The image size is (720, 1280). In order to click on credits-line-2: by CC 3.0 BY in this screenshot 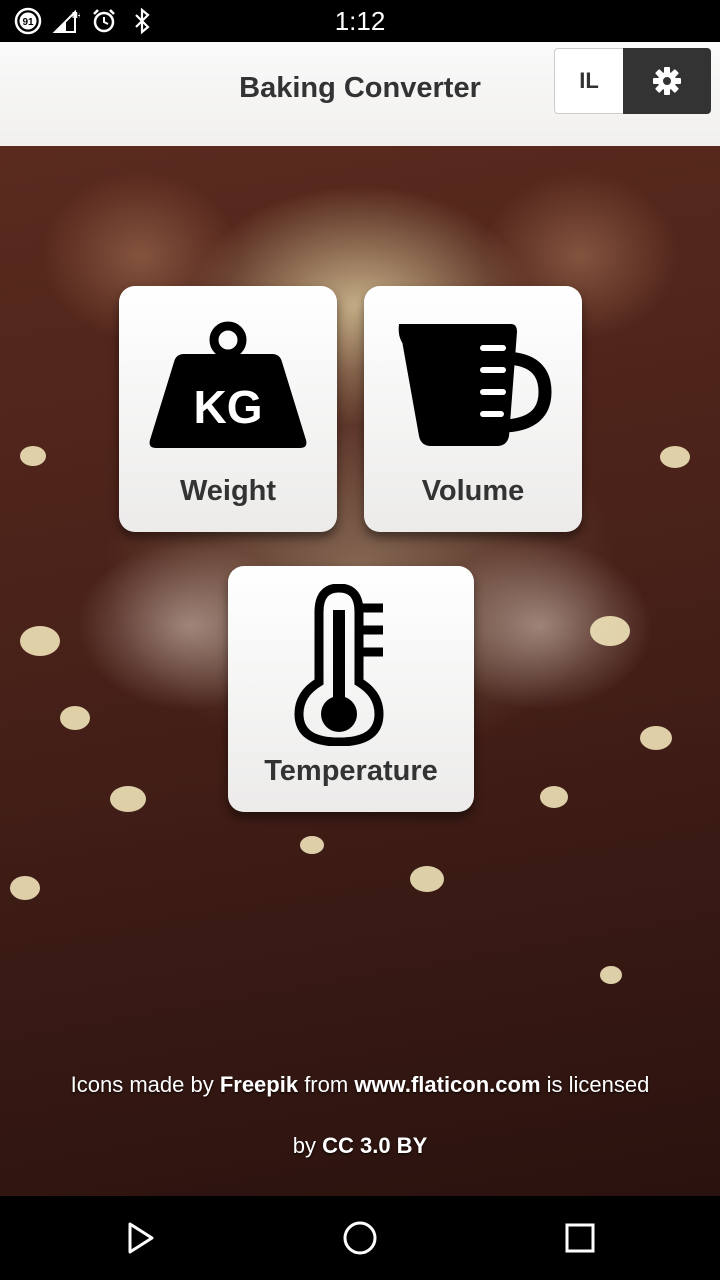, I will do `click(360, 1146)`.